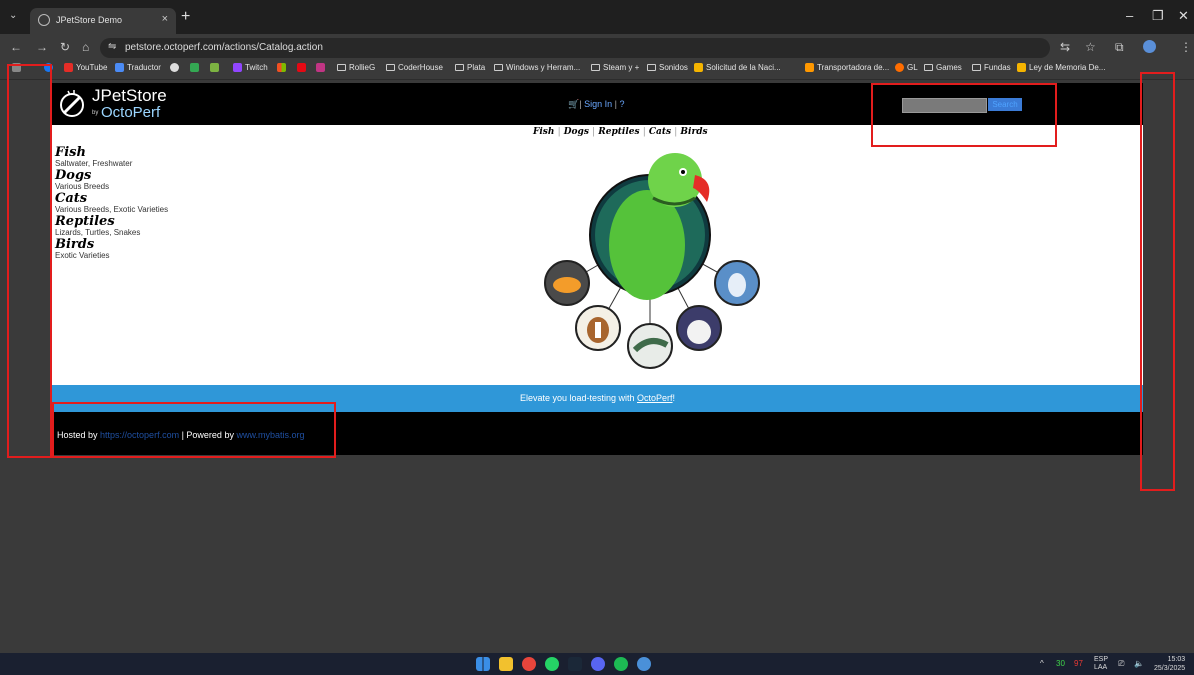 The width and height of the screenshot is (1194, 675). I want to click on sidebar-dogs-desc: Various Breeds, so click(82, 186).